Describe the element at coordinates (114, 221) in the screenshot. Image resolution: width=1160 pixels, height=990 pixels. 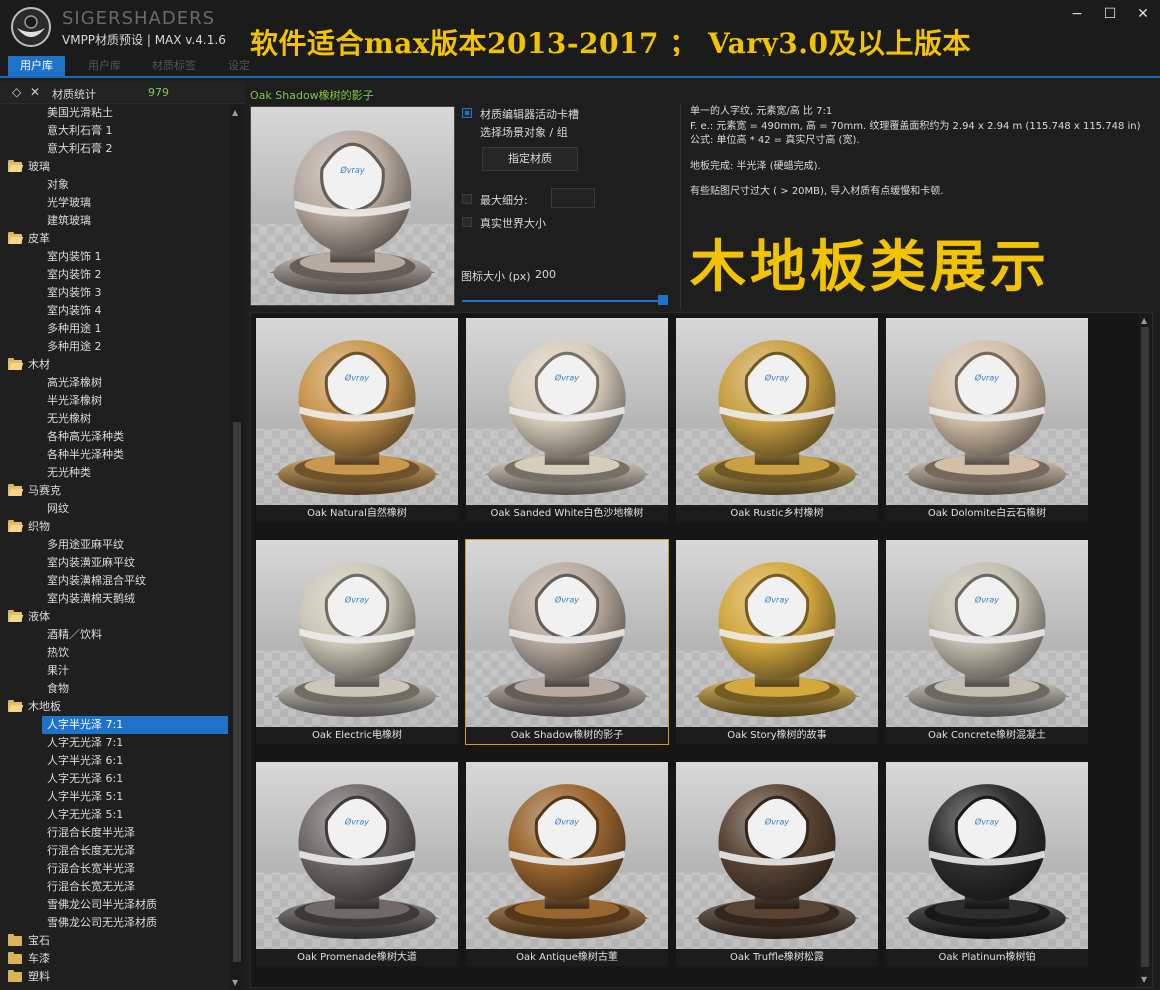
I see `tree-item: 建筑玻璃` at that location.